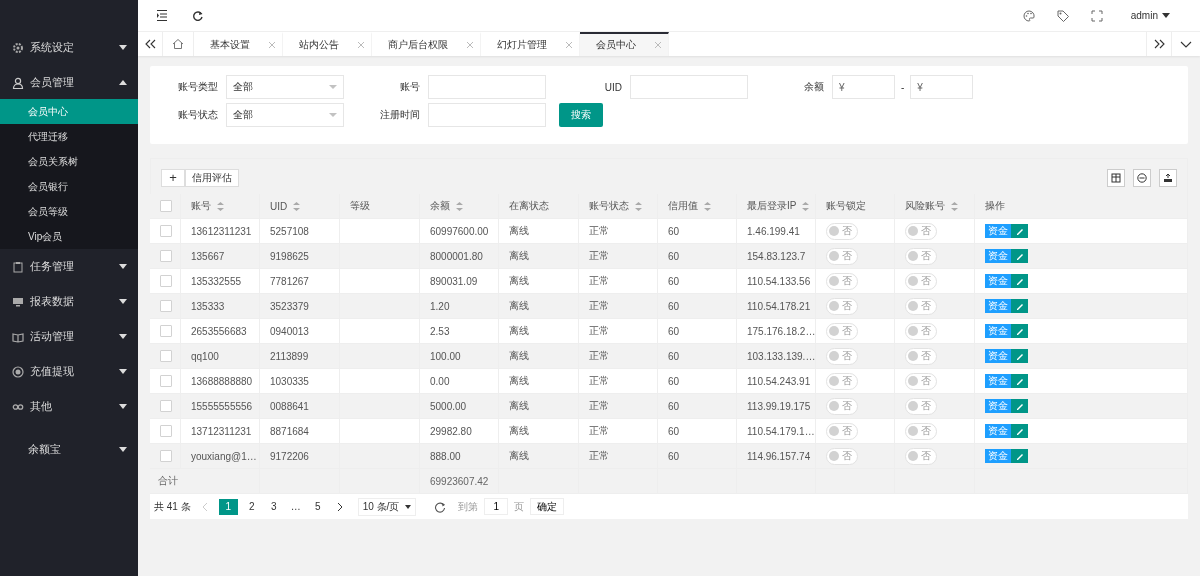 The image size is (1200, 576). I want to click on page-tab: 站内公告, so click(327, 44).